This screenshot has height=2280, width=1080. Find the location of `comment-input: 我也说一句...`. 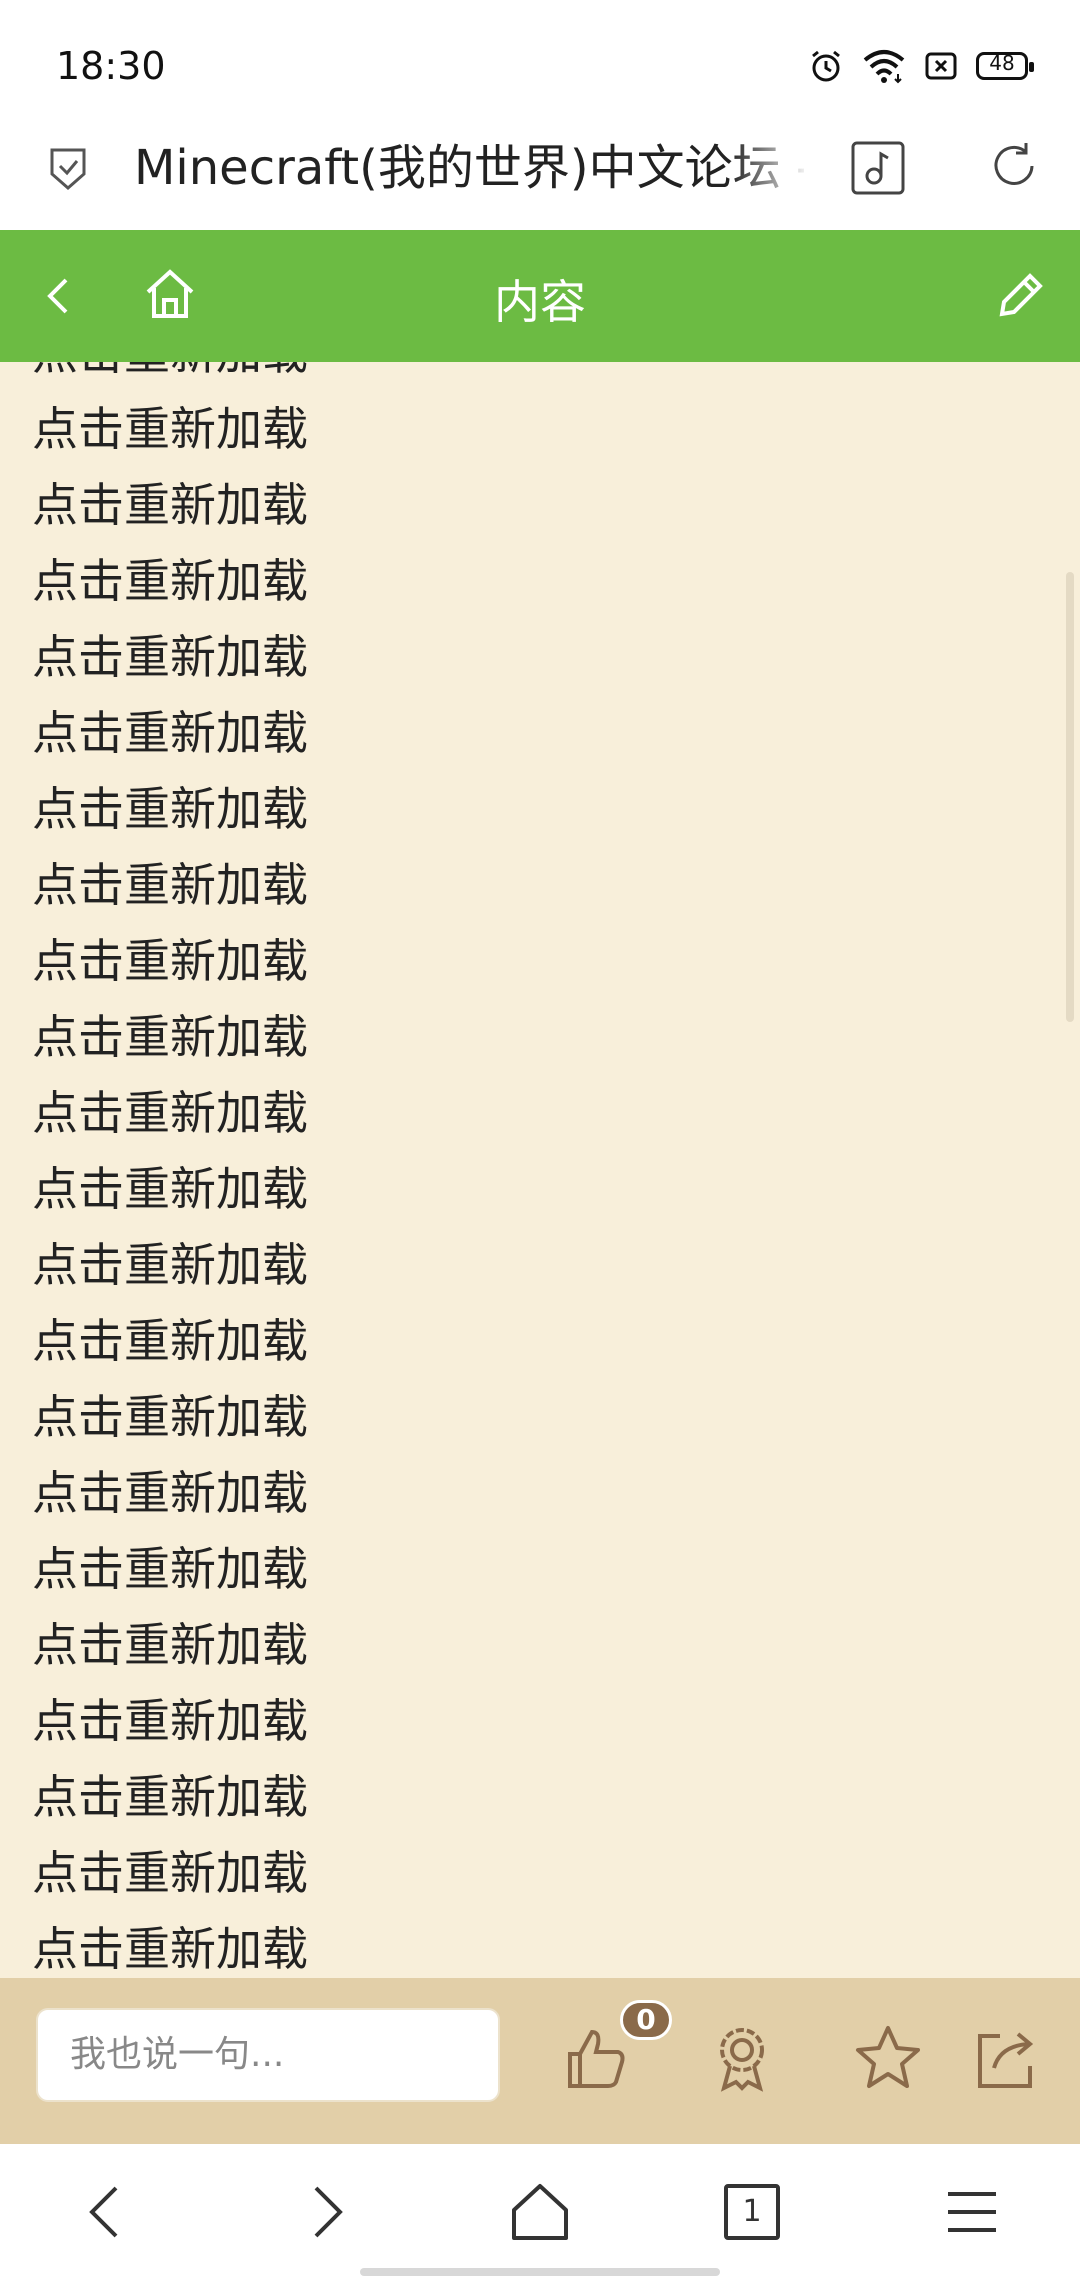

comment-input: 我也说一句... is located at coordinates (268, 2055).